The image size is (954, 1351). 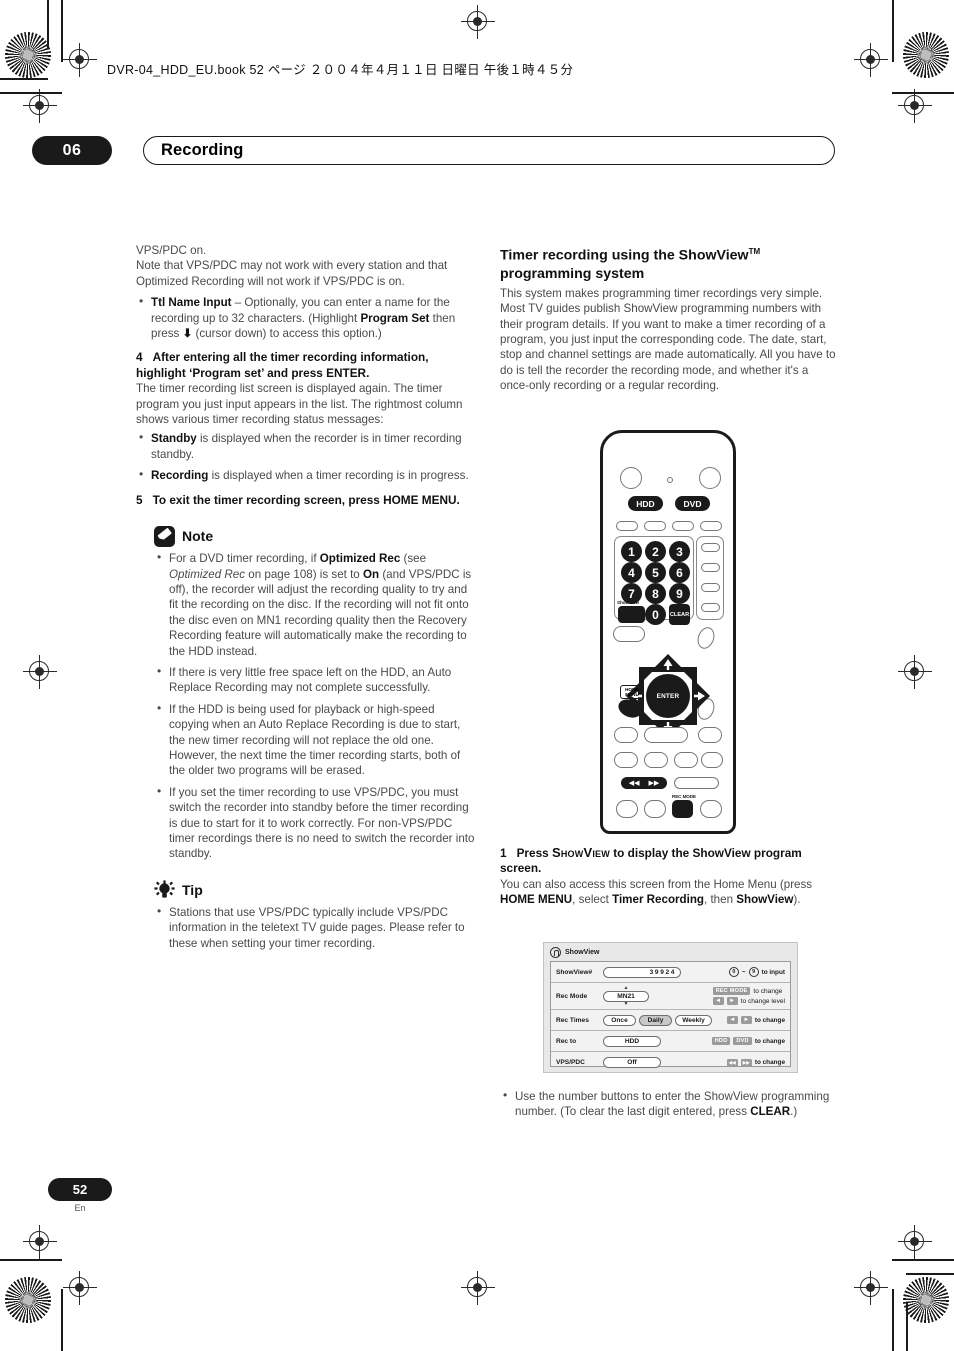 I want to click on section-heading-line-1: Timer recording using the ShowView, so click(x=624, y=255).